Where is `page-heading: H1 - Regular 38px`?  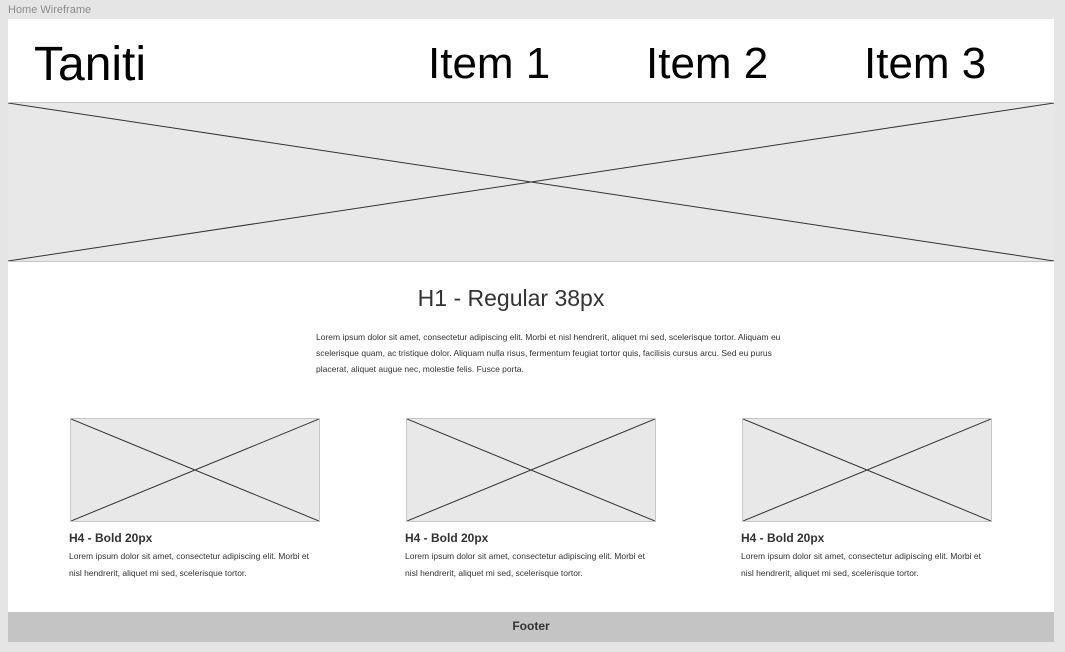 page-heading: H1 - Regular 38px is located at coordinates (511, 298).